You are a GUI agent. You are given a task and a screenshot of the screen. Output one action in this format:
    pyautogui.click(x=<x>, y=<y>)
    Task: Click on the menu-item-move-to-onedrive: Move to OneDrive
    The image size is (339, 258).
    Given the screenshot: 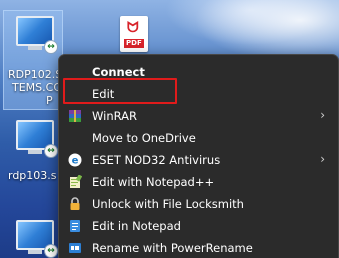 What is the action you would take?
    pyautogui.click(x=199, y=138)
    